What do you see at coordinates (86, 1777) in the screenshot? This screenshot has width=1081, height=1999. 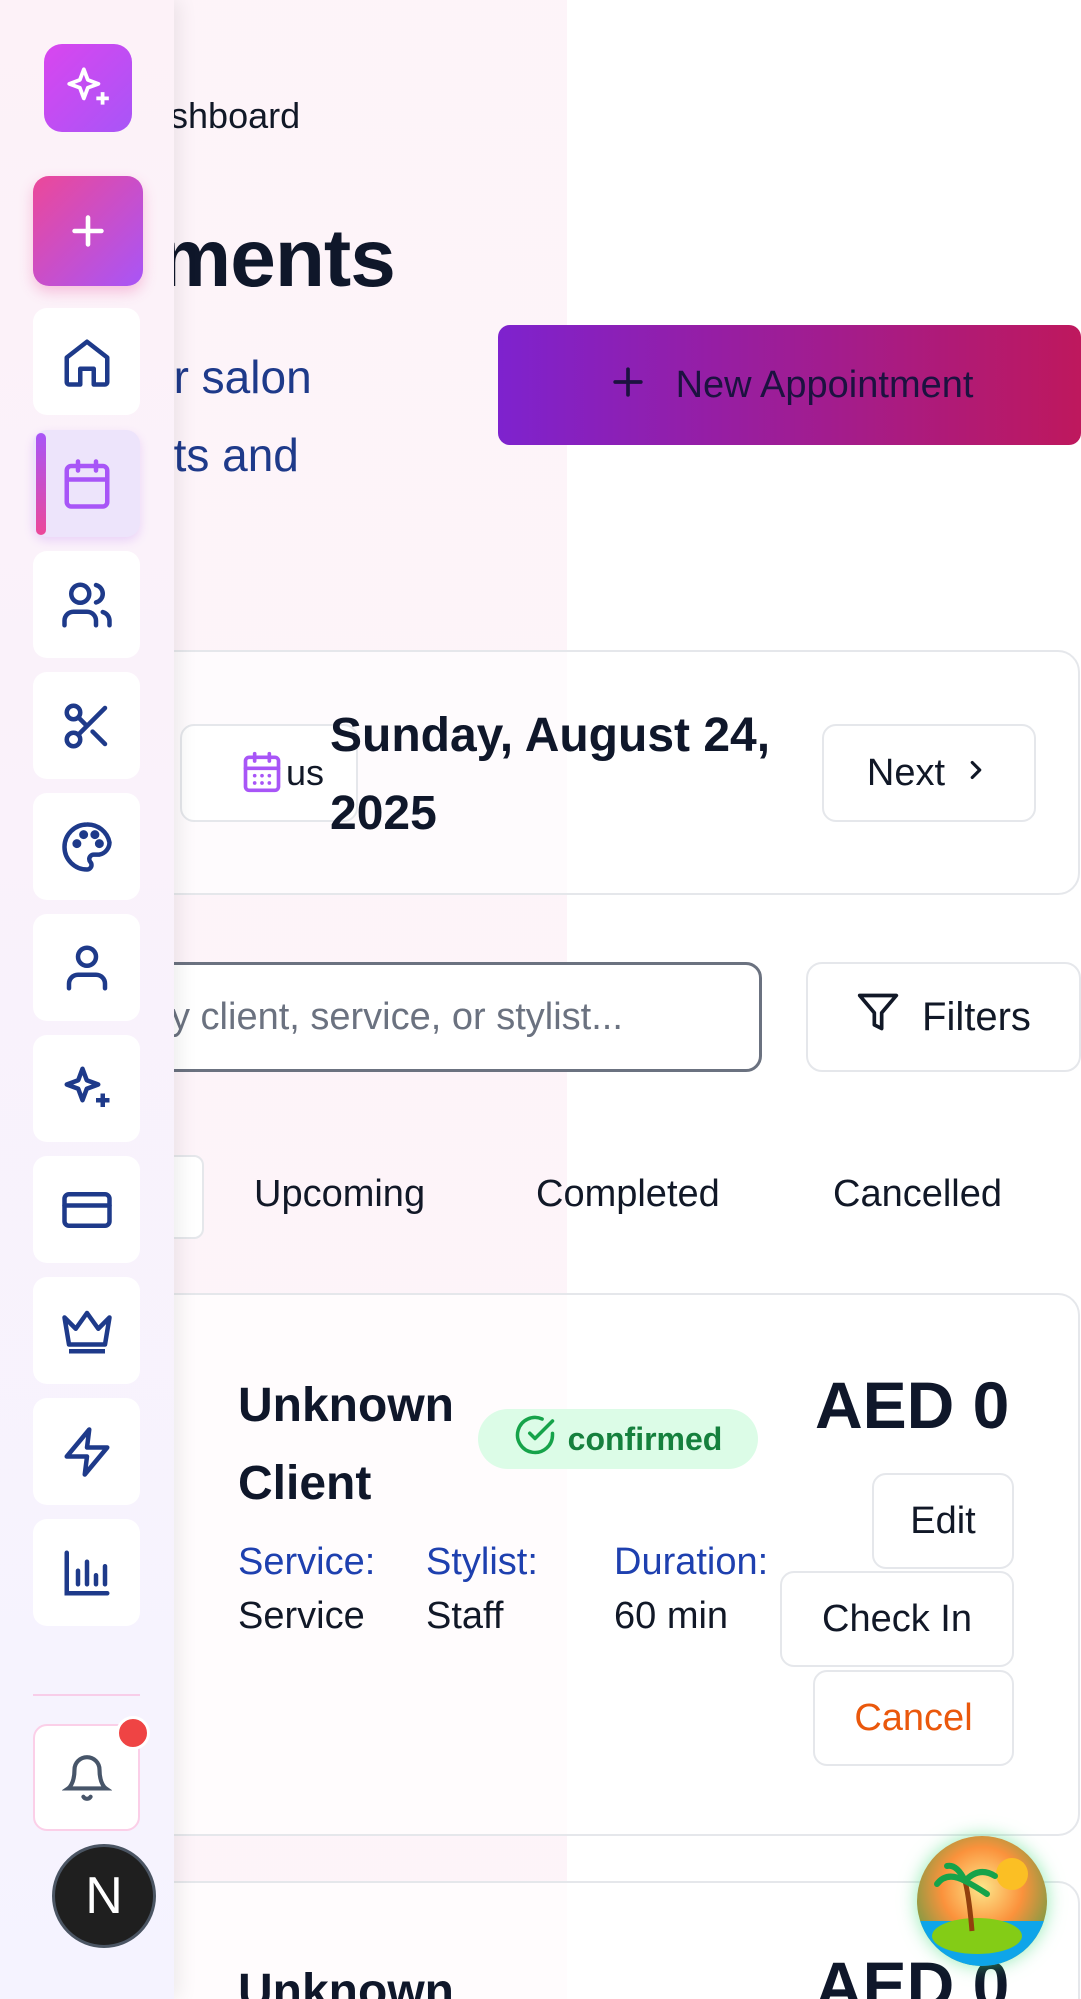 I see `bell-icon` at bounding box center [86, 1777].